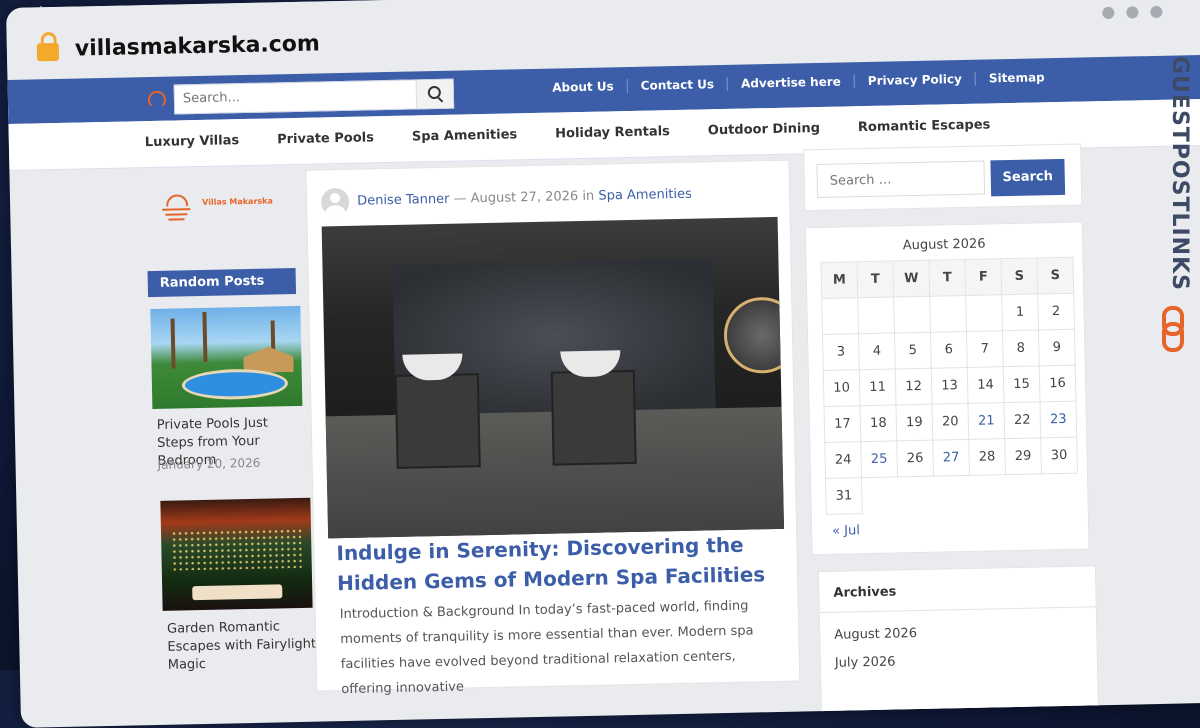 This screenshot has width=1200, height=728. Describe the element at coordinates (951, 422) in the screenshot. I see `calendar-day: 20` at that location.